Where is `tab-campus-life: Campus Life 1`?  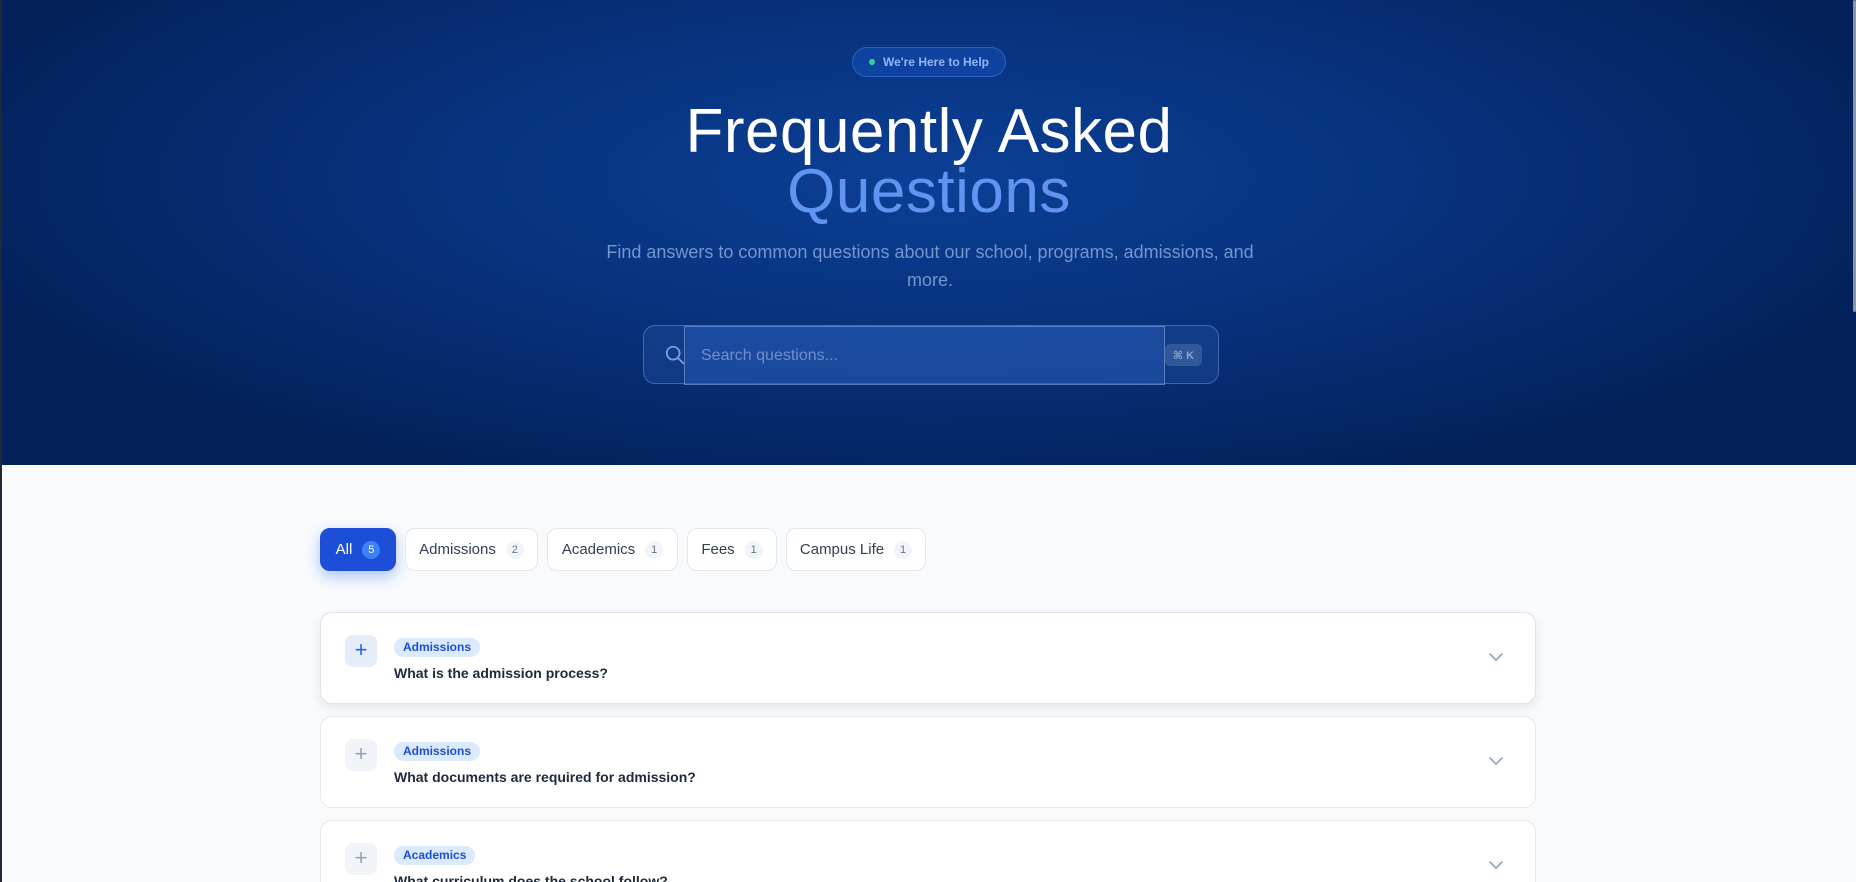 tab-campus-life: Campus Life 1 is located at coordinates (856, 549).